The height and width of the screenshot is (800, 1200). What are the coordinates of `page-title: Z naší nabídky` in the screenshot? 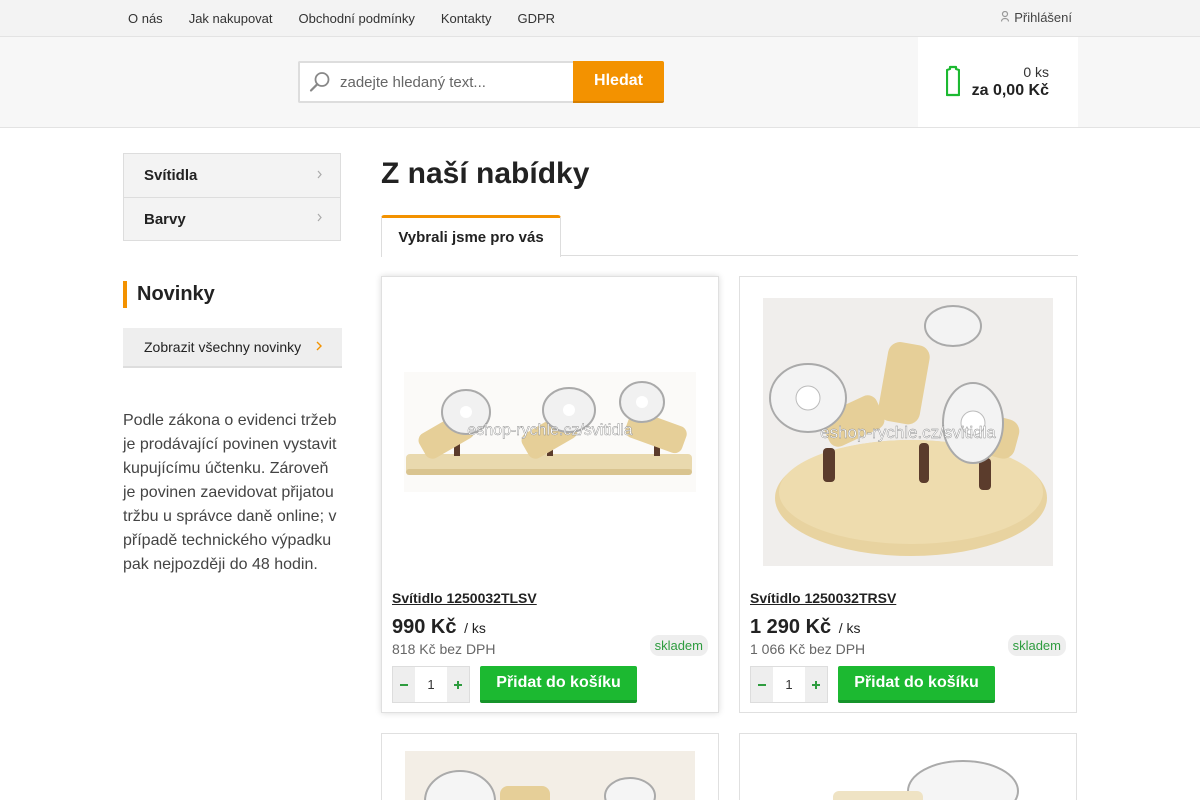 It's located at (485, 173).